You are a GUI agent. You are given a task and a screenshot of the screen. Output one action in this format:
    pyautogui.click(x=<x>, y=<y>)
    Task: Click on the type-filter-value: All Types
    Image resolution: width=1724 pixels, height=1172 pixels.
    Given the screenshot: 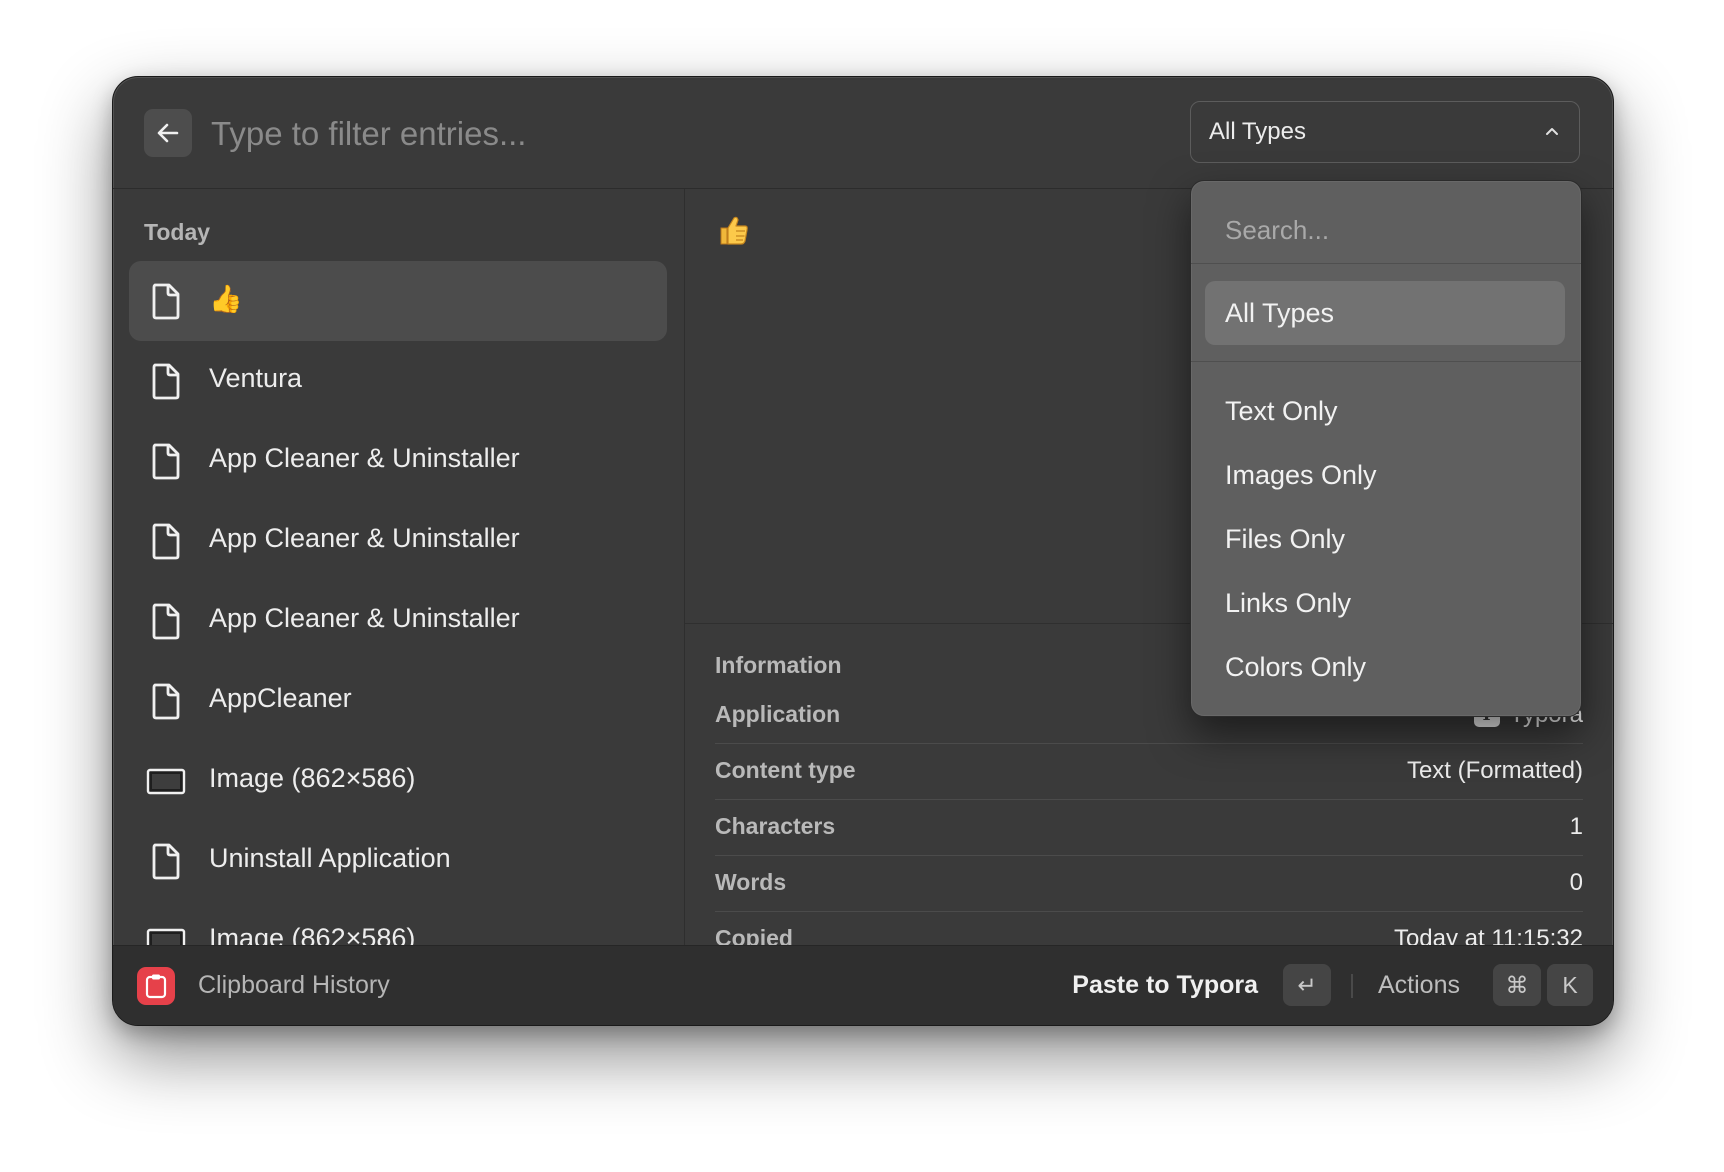 What is the action you would take?
    pyautogui.click(x=1257, y=131)
    